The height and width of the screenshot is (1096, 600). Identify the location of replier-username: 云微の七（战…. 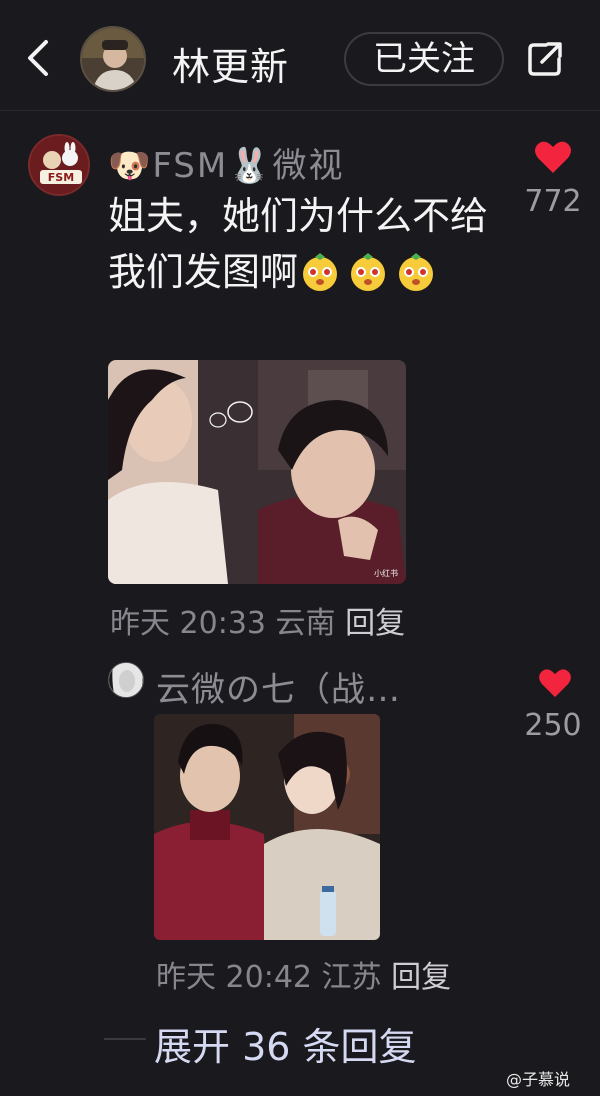
(278, 686).